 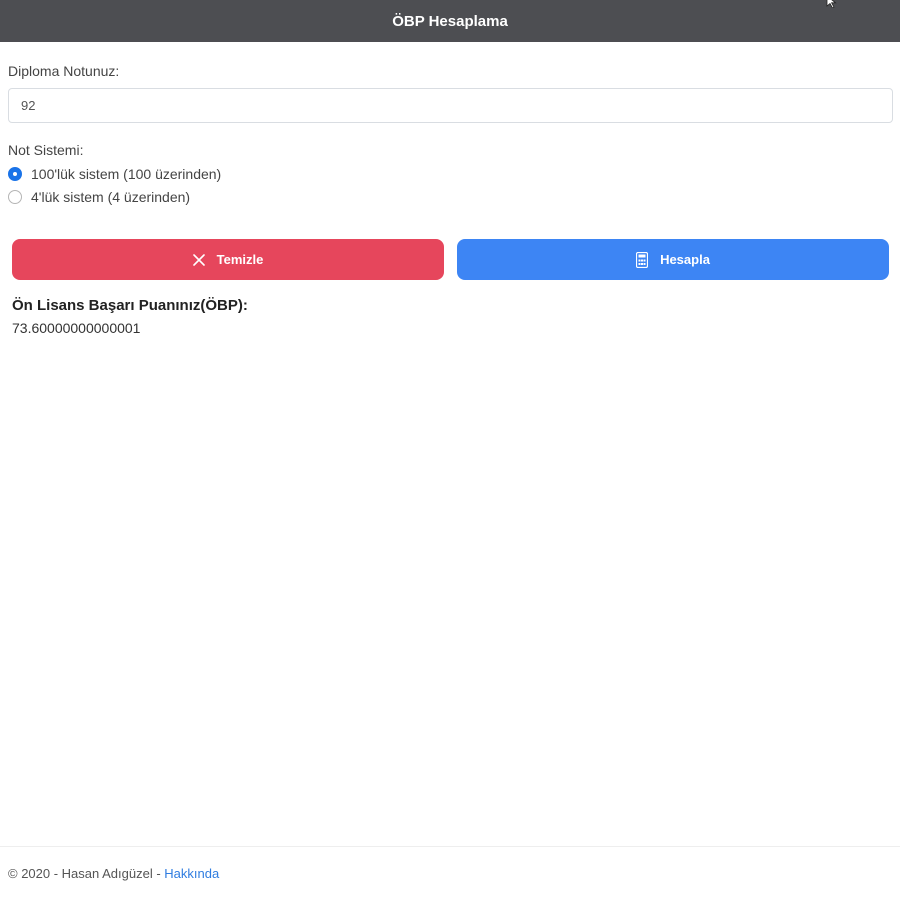 I want to click on footer-text: © 2020 - Hasan Adıgüzel -, so click(x=86, y=873).